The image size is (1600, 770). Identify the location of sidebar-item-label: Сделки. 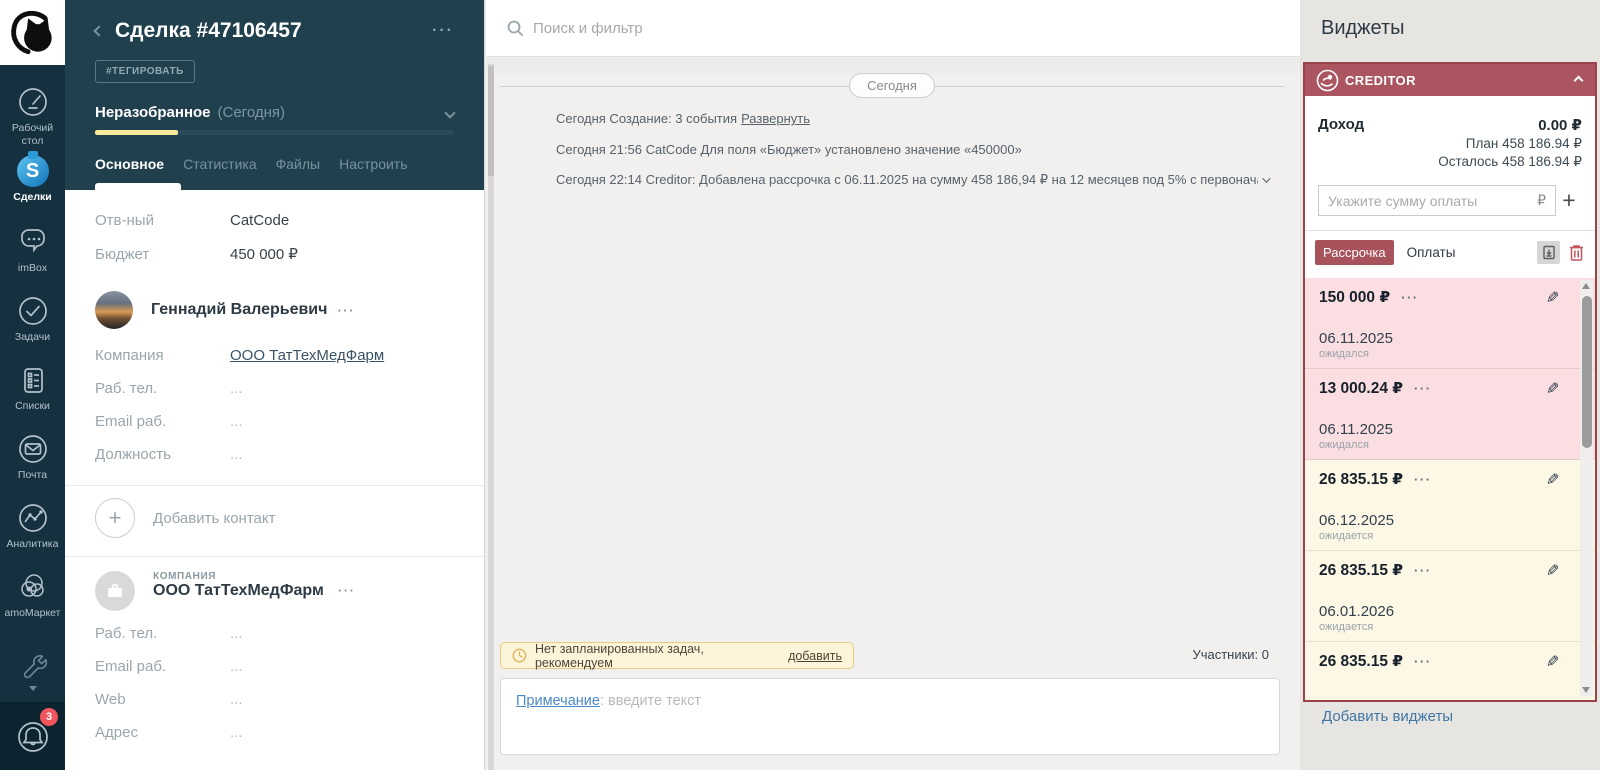
(32, 197).